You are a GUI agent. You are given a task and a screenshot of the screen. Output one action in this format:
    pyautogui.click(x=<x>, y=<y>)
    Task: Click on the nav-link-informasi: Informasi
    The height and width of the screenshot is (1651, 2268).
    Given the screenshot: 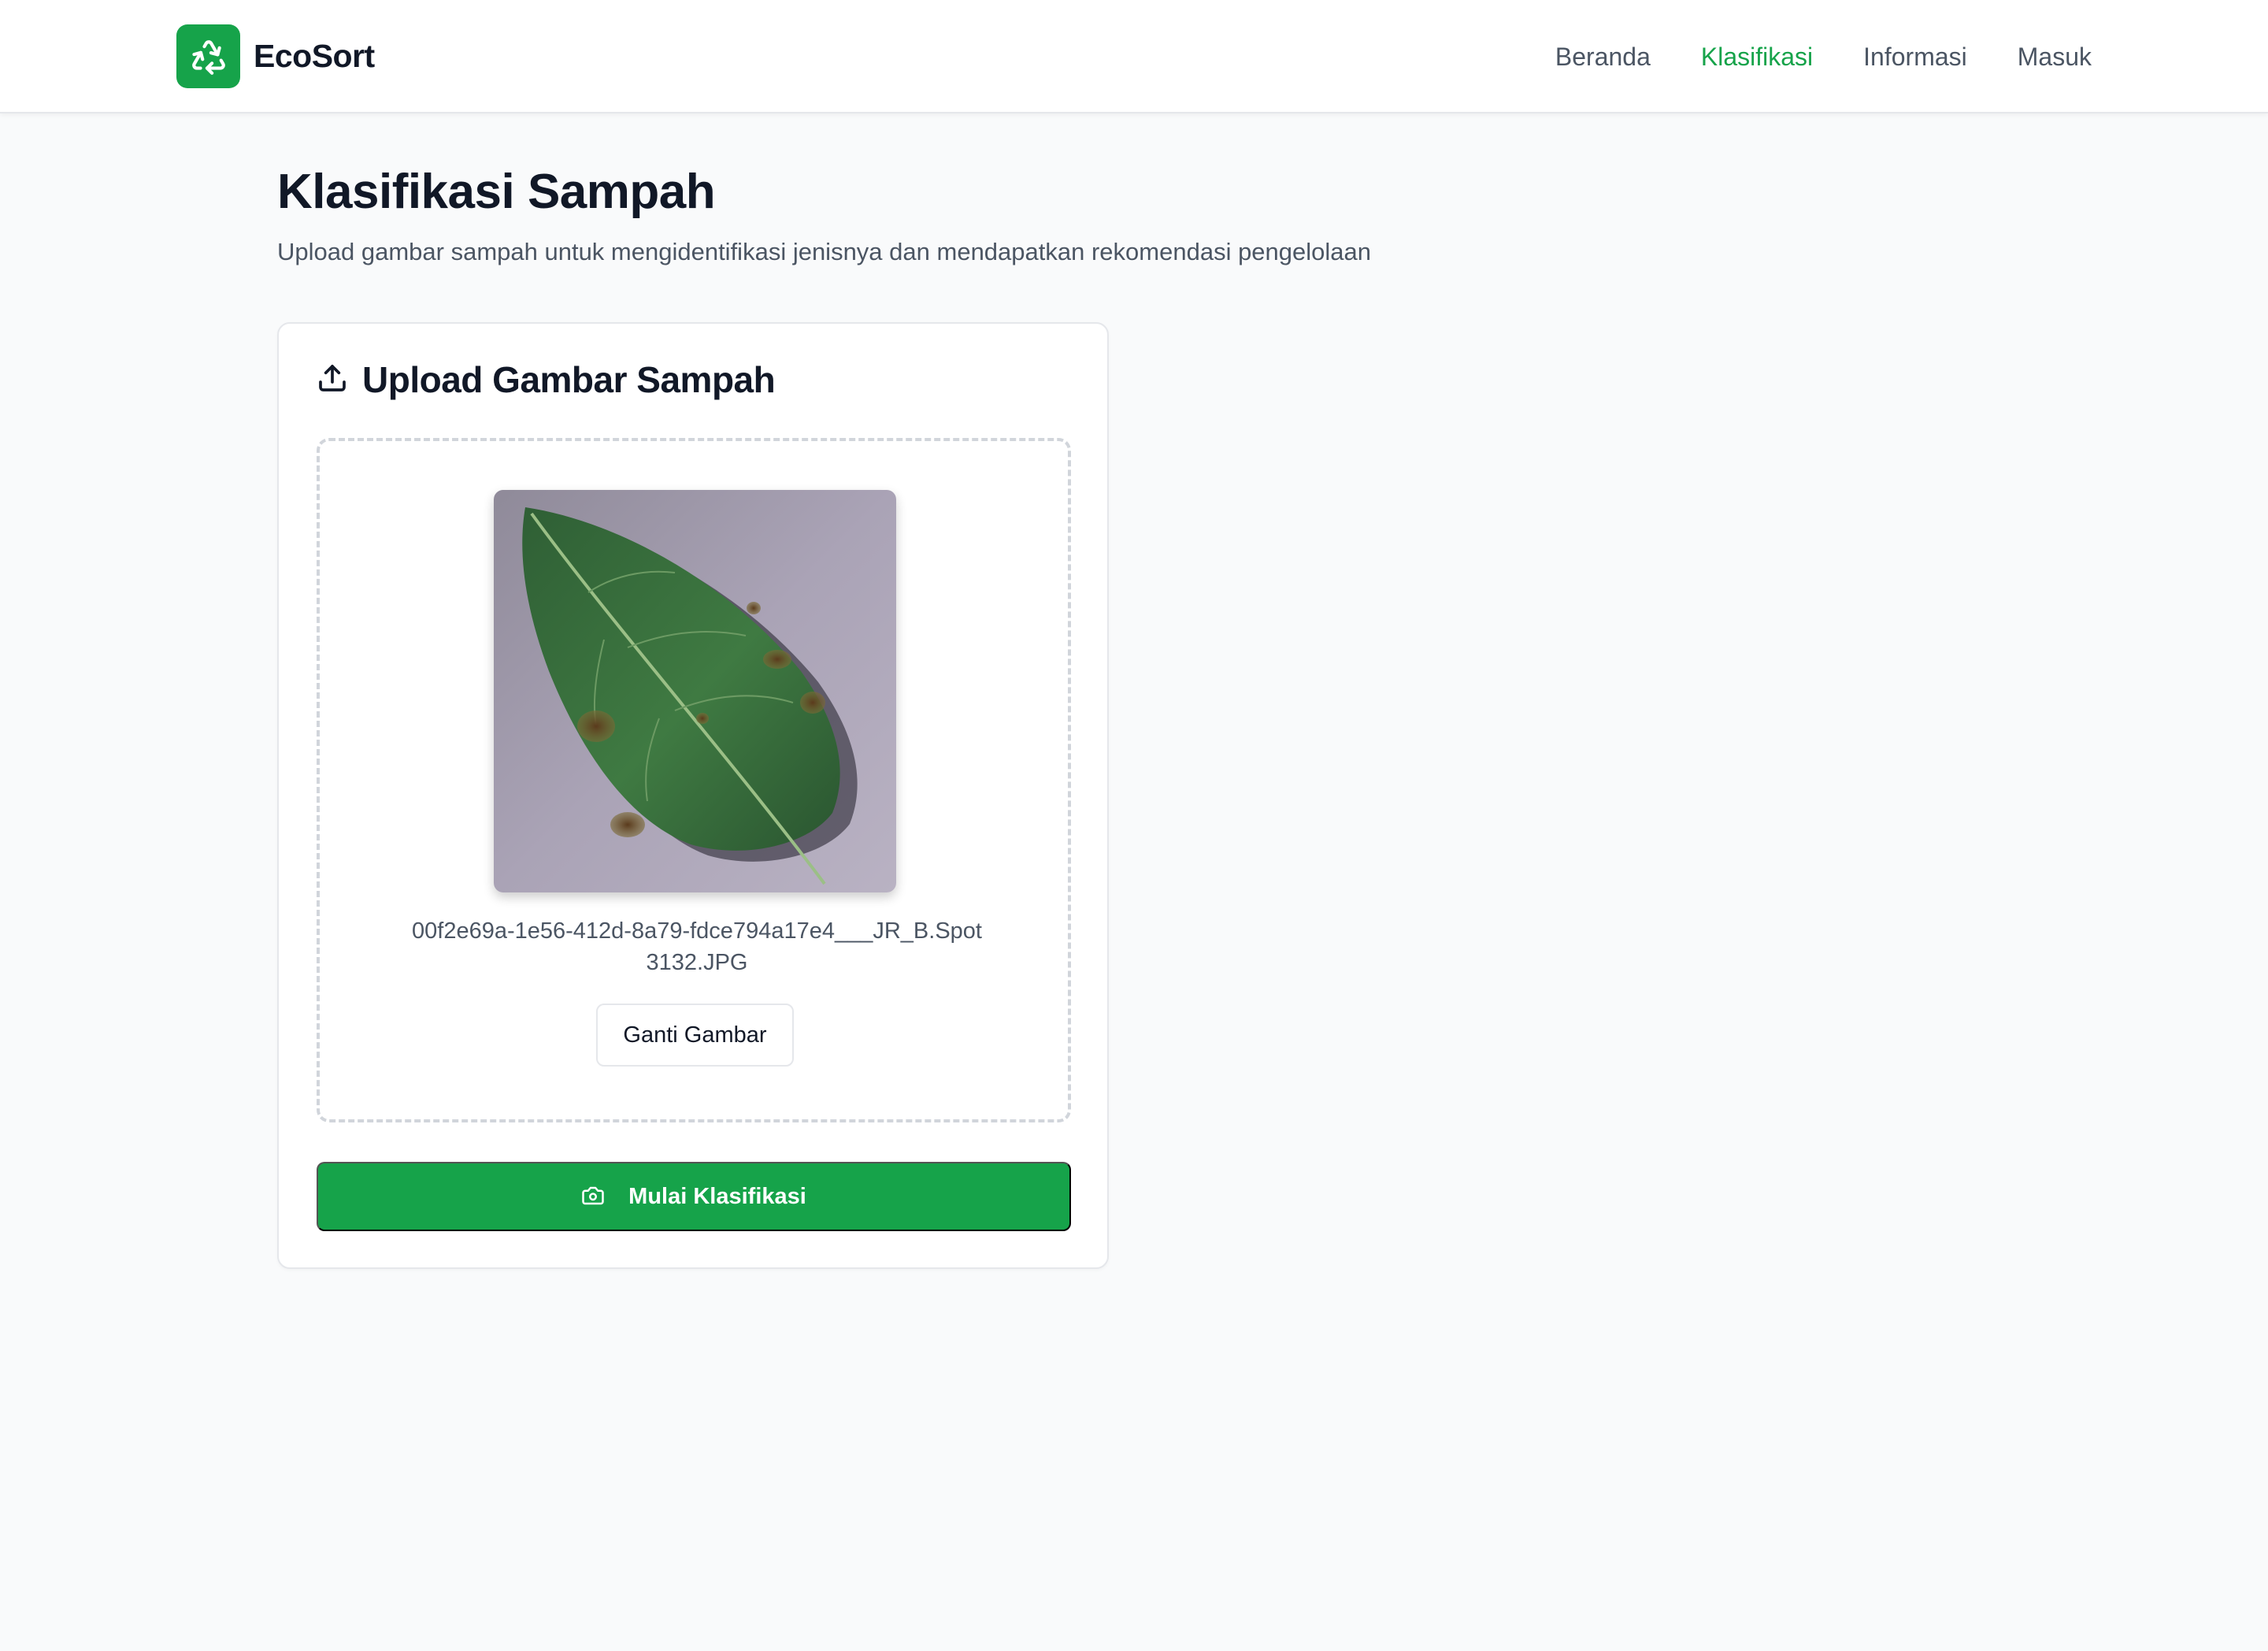 What is the action you would take?
    pyautogui.click(x=1915, y=56)
    